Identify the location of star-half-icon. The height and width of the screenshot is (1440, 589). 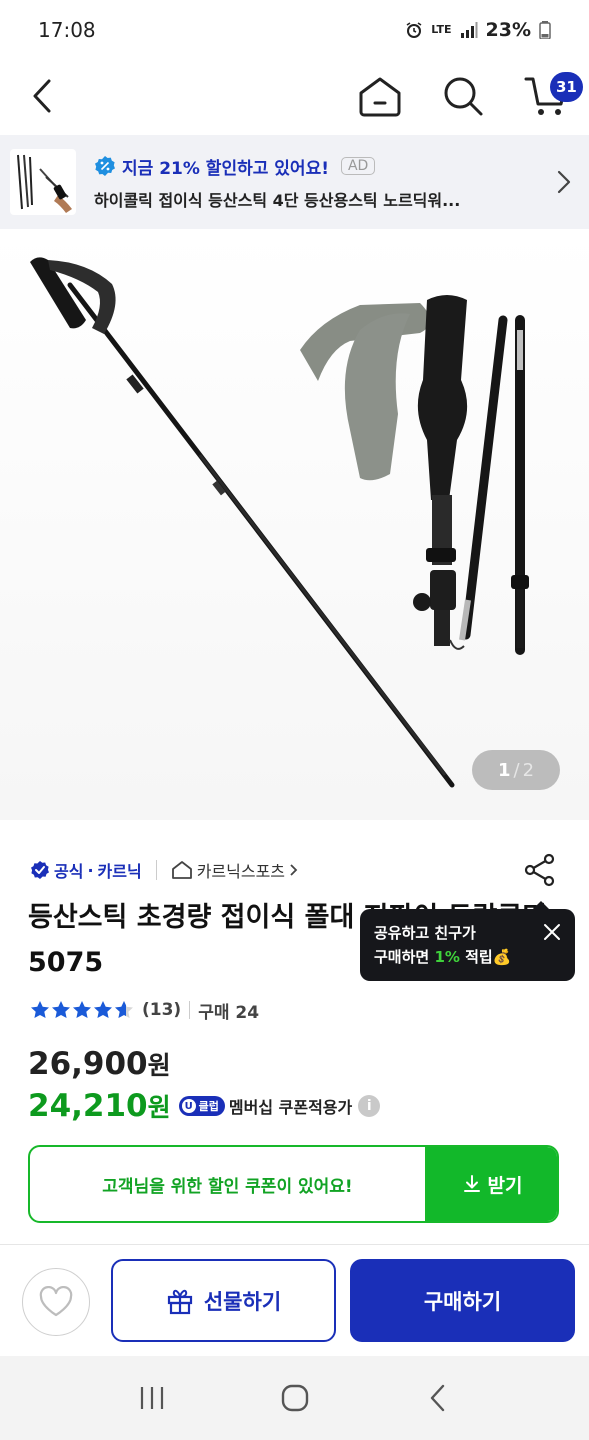
(124, 1009).